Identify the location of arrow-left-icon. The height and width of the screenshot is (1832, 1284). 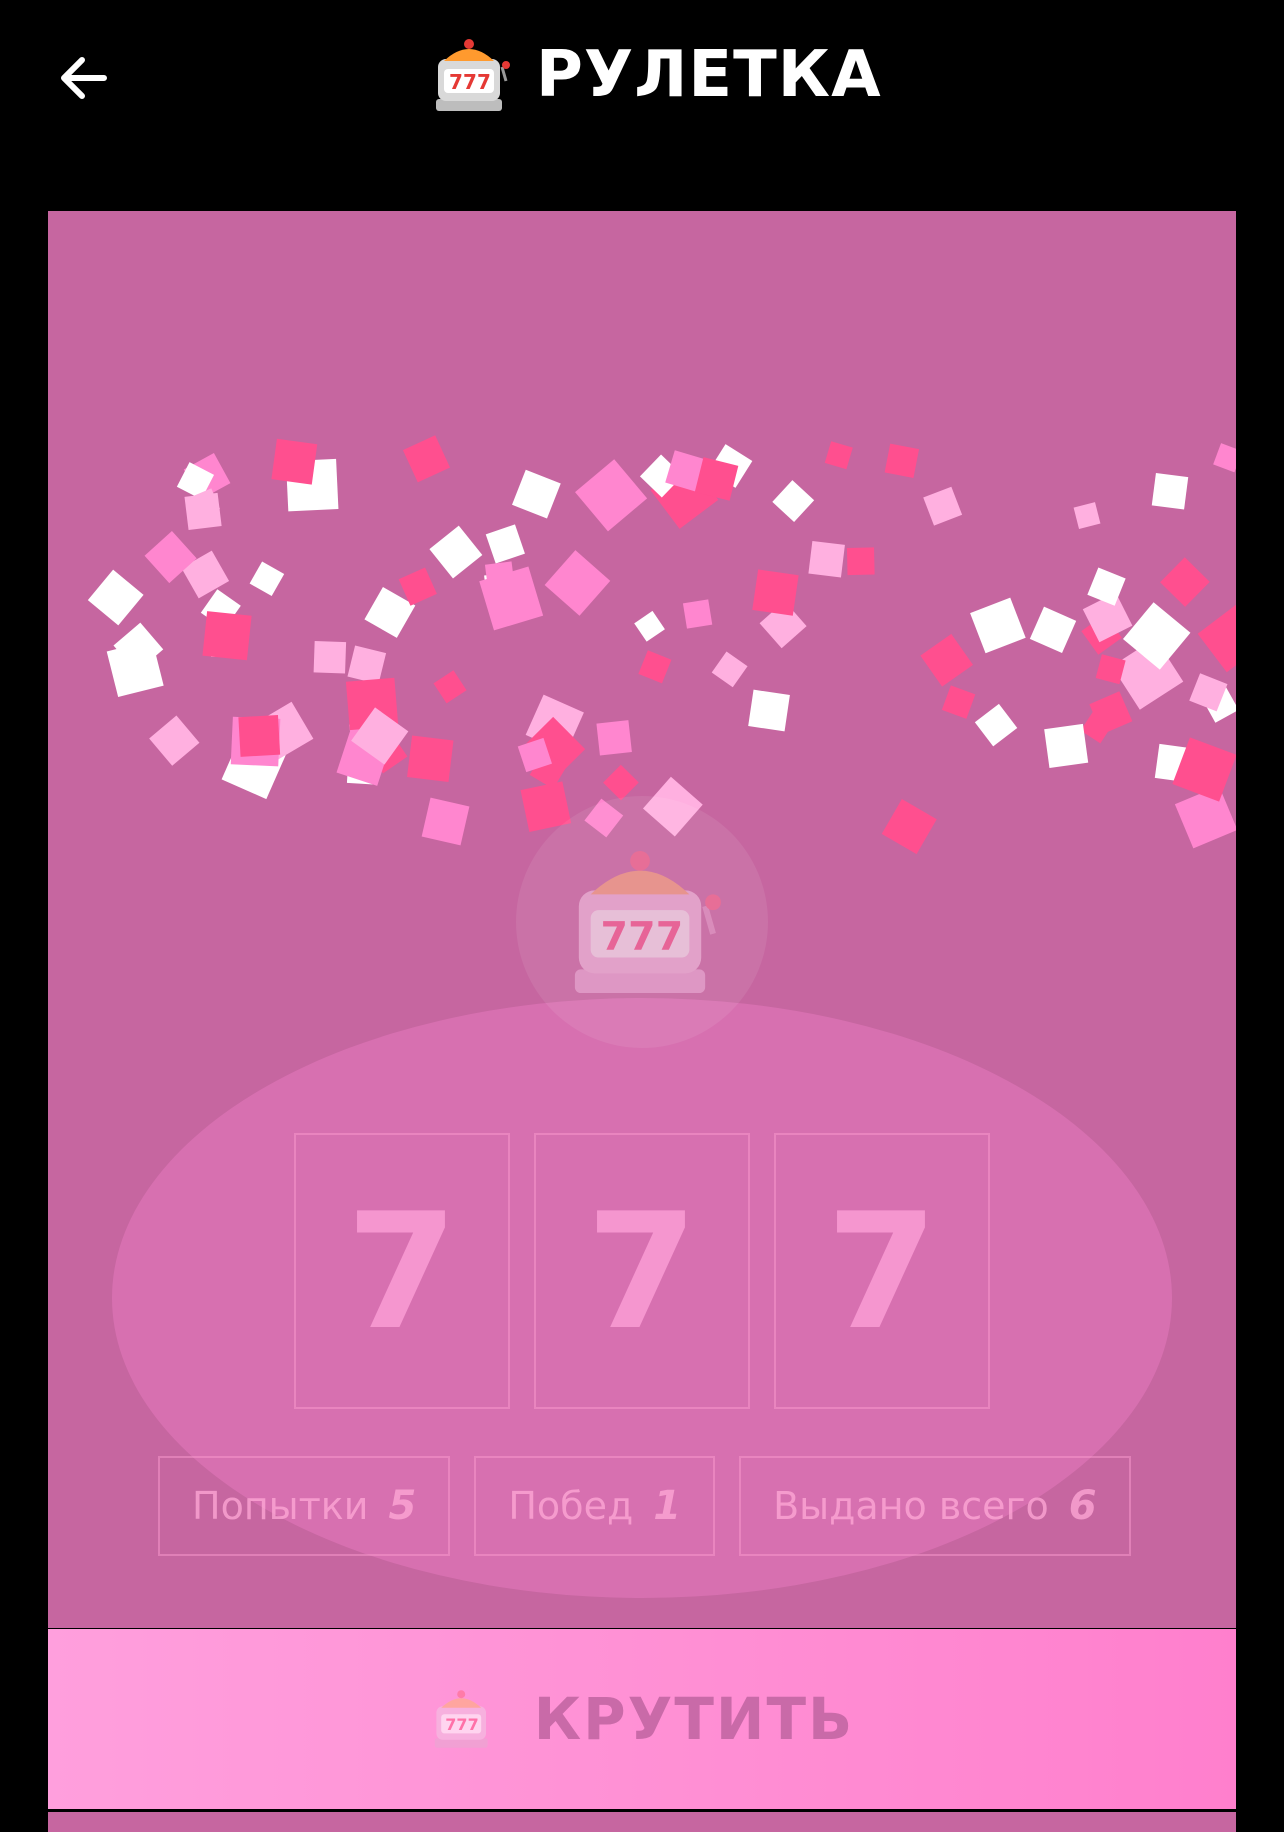
(84, 78).